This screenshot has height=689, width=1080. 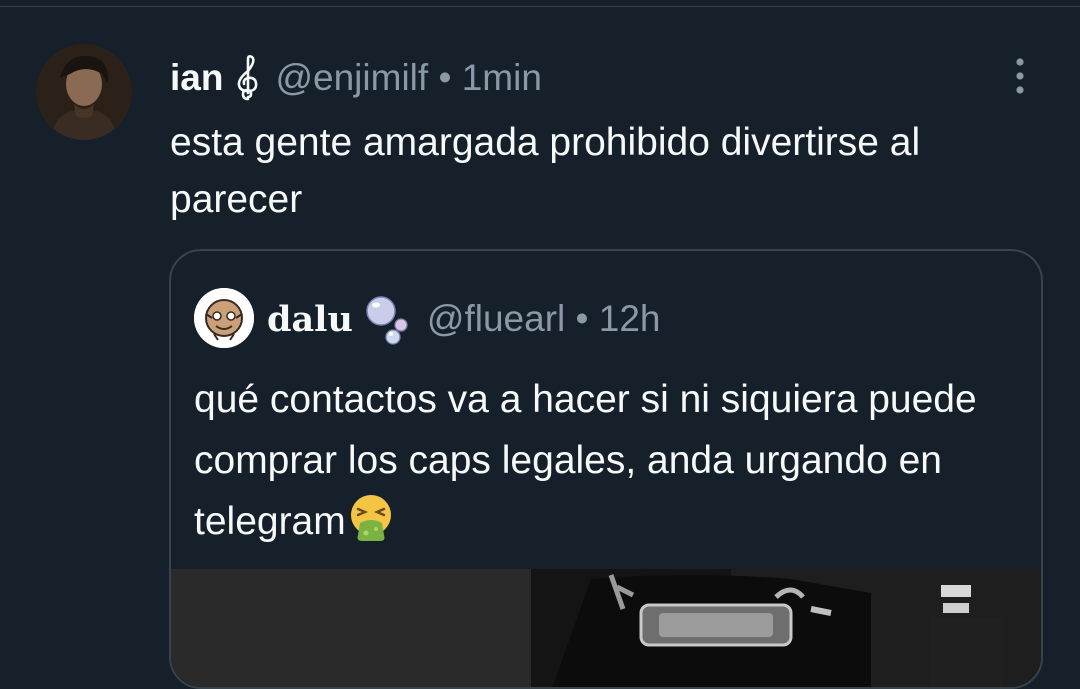 I want to click on top-divider, so click(x=540, y=6).